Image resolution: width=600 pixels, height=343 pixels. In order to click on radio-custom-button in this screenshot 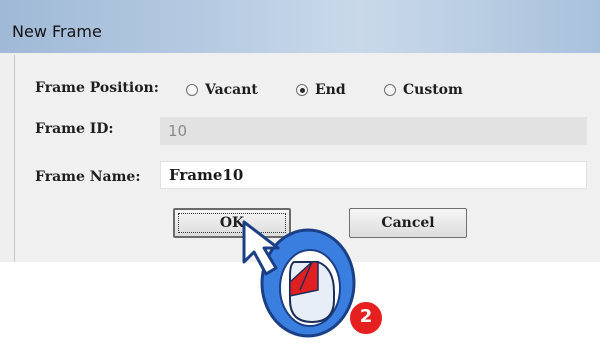, I will do `click(390, 90)`.